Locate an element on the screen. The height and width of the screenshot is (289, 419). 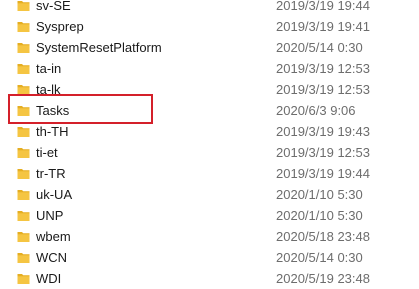
file-row-wcn: WCN 2020/5/14 0:30 is located at coordinates (209, 257).